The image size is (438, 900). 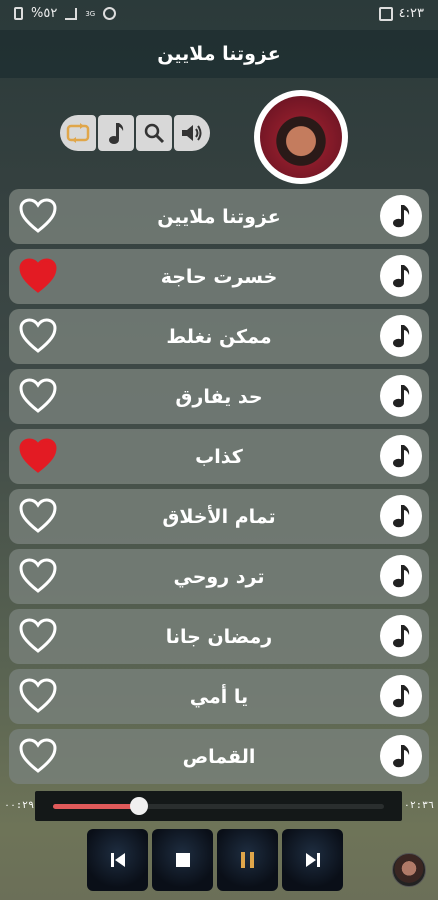 I want to click on stop-icon, so click(x=182, y=860).